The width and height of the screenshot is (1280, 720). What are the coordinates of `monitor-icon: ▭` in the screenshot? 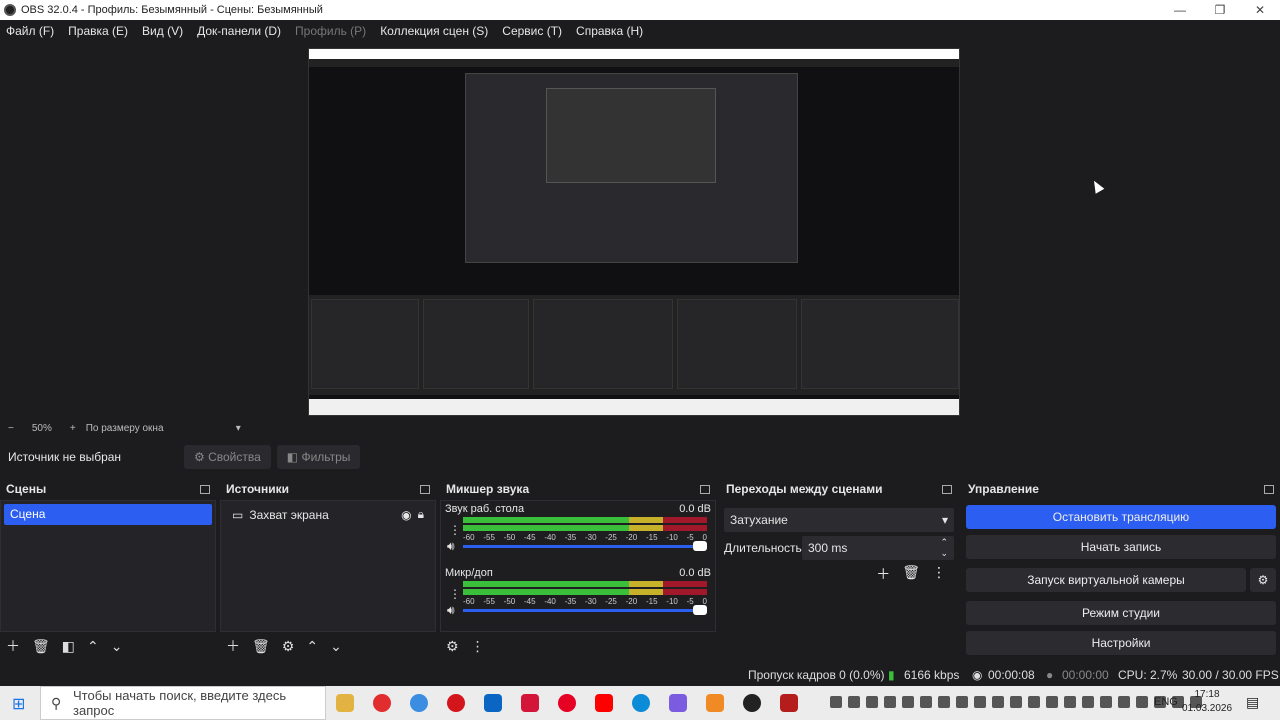 It's located at (238, 514).